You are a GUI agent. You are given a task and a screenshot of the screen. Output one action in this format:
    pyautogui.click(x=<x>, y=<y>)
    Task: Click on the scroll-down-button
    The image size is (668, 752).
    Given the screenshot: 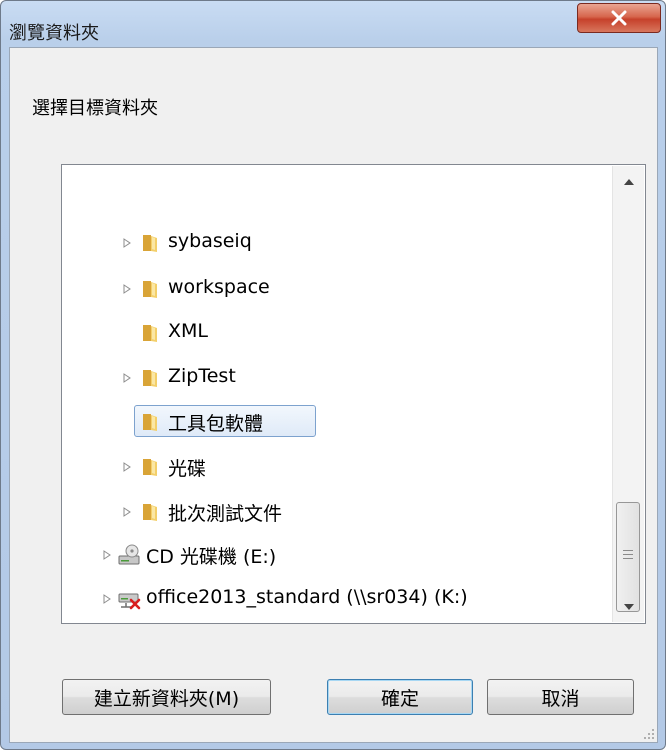 What is the action you would take?
    pyautogui.click(x=628, y=607)
    